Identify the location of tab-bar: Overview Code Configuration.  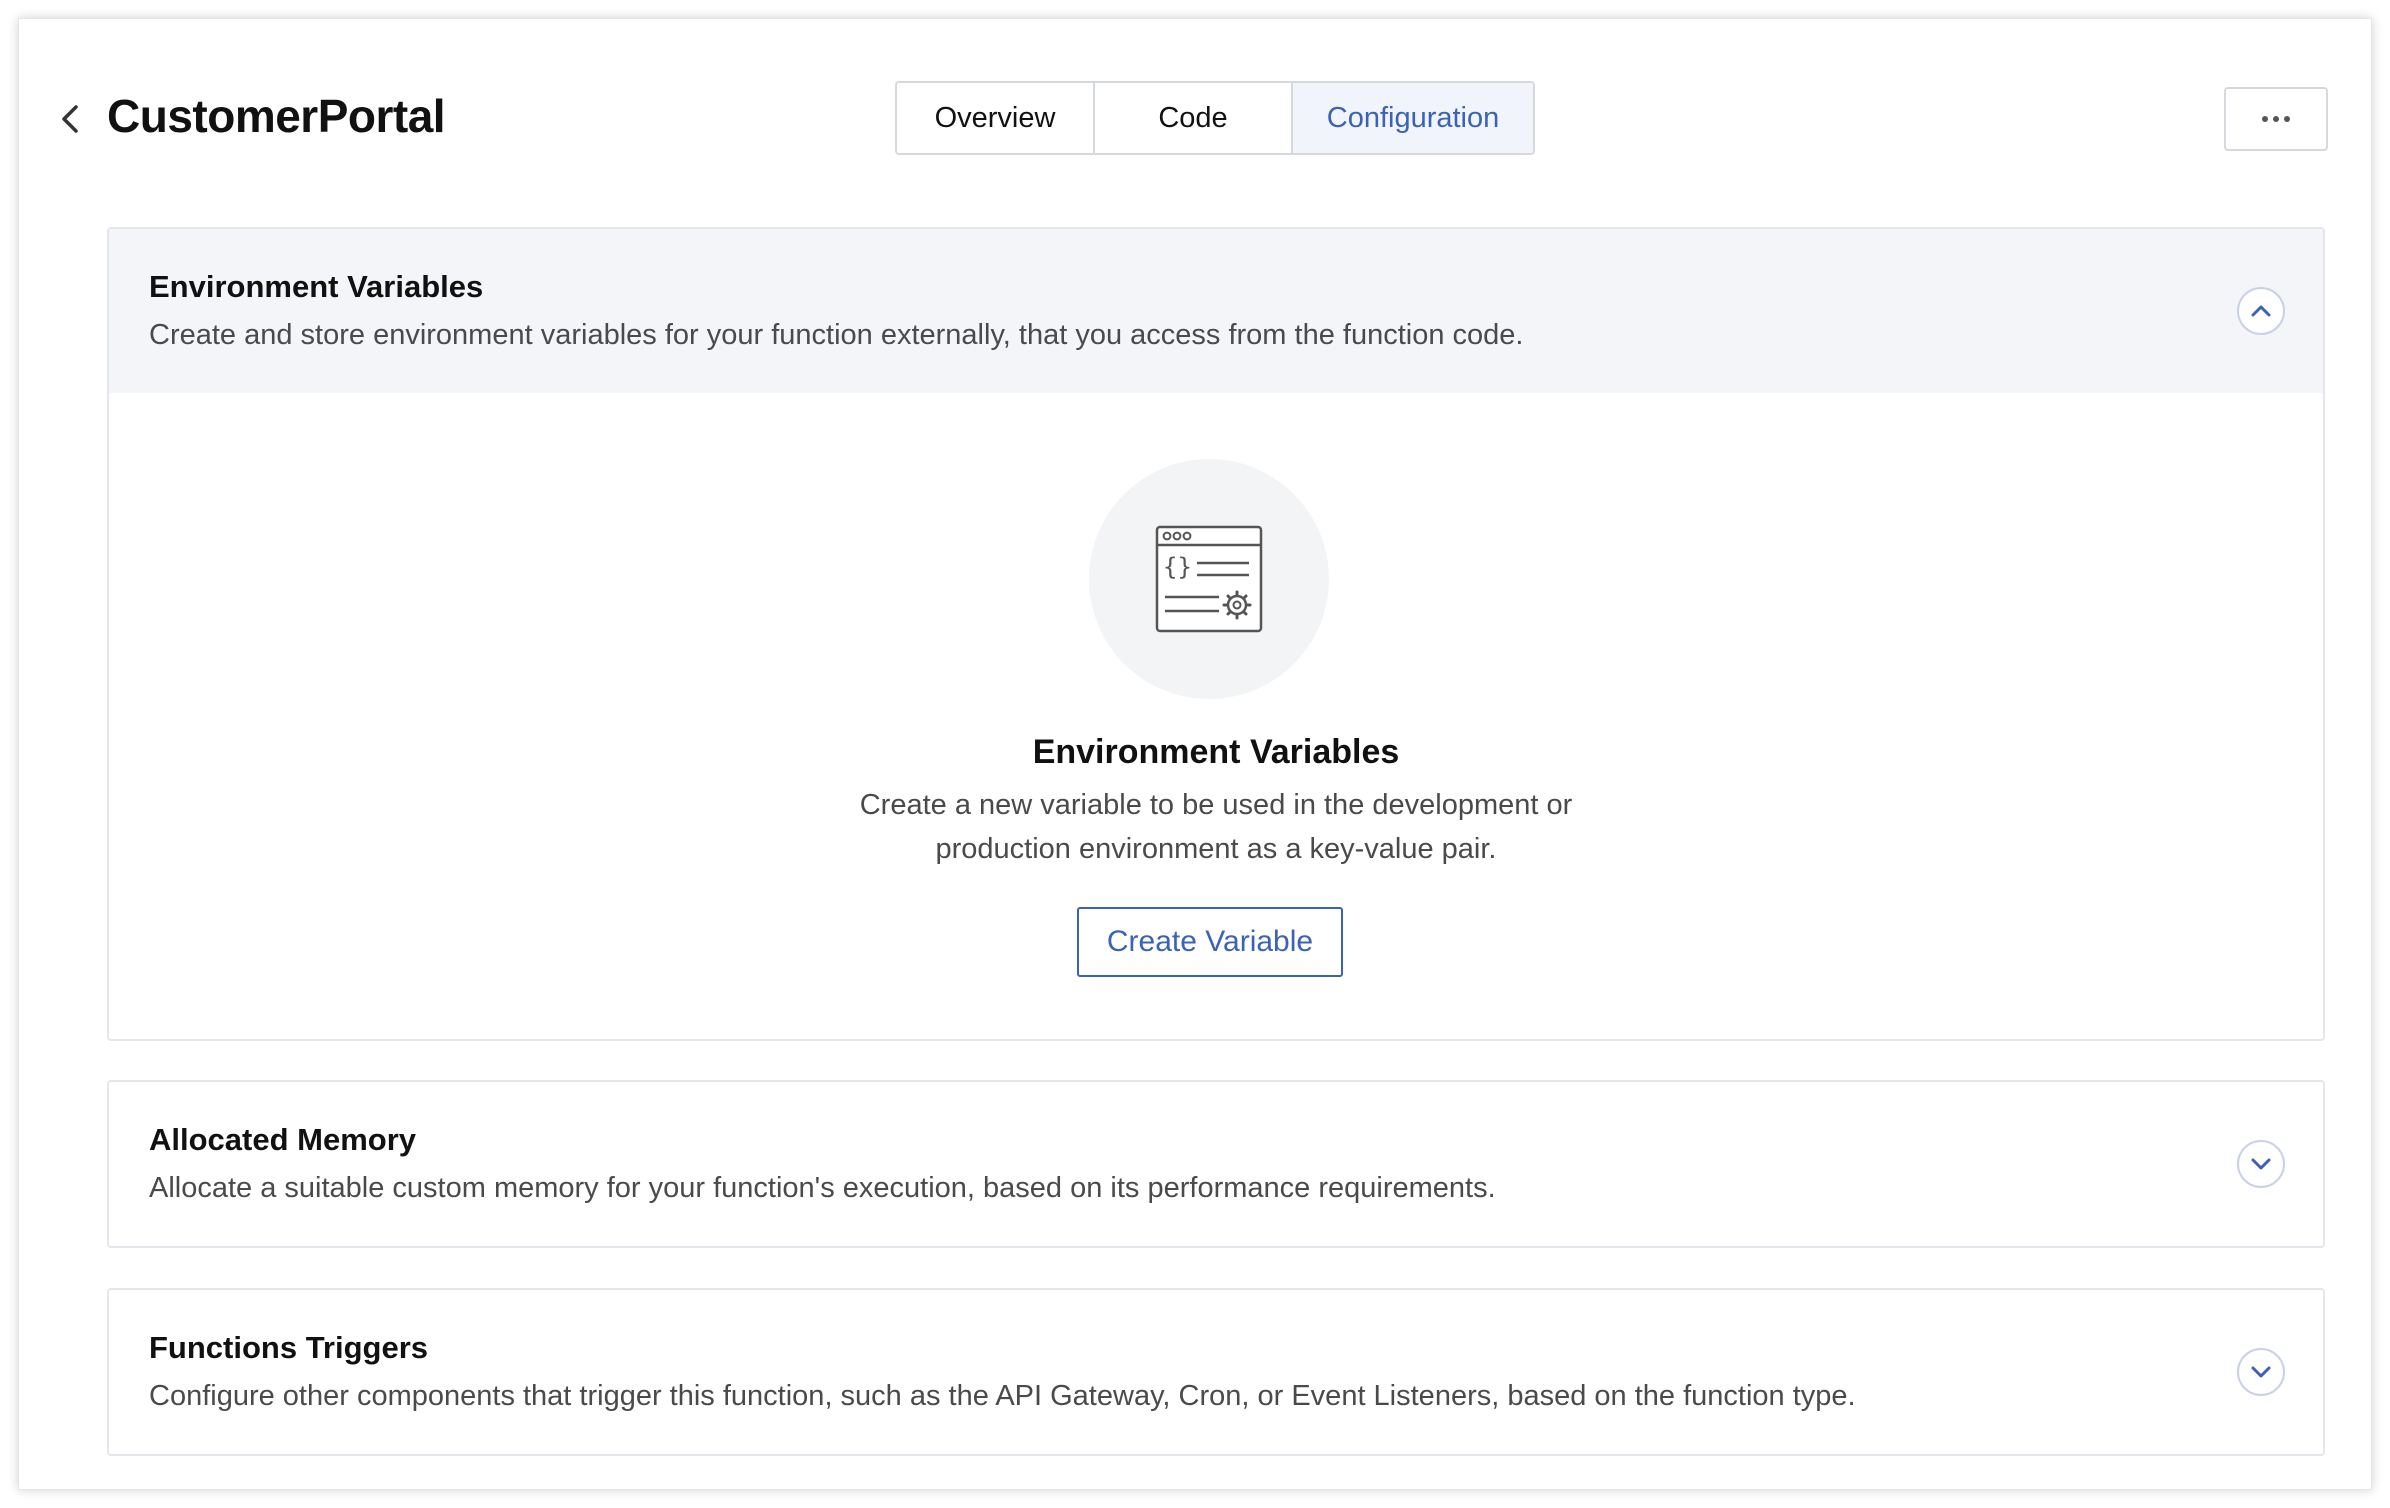
(1215, 118).